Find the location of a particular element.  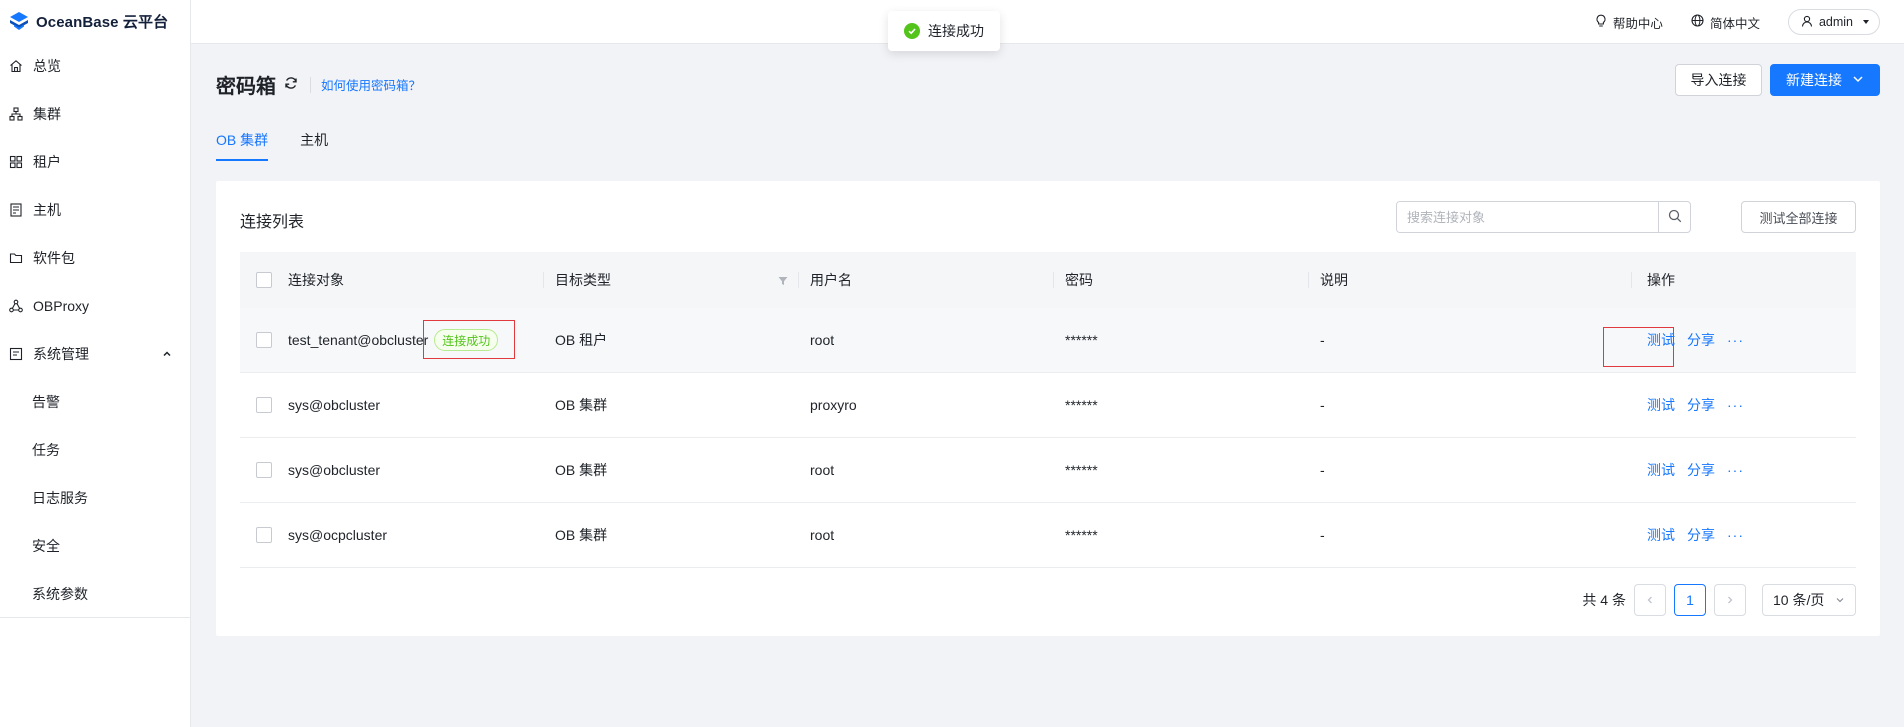

user-menu-button: admin is located at coordinates (1833, 22).